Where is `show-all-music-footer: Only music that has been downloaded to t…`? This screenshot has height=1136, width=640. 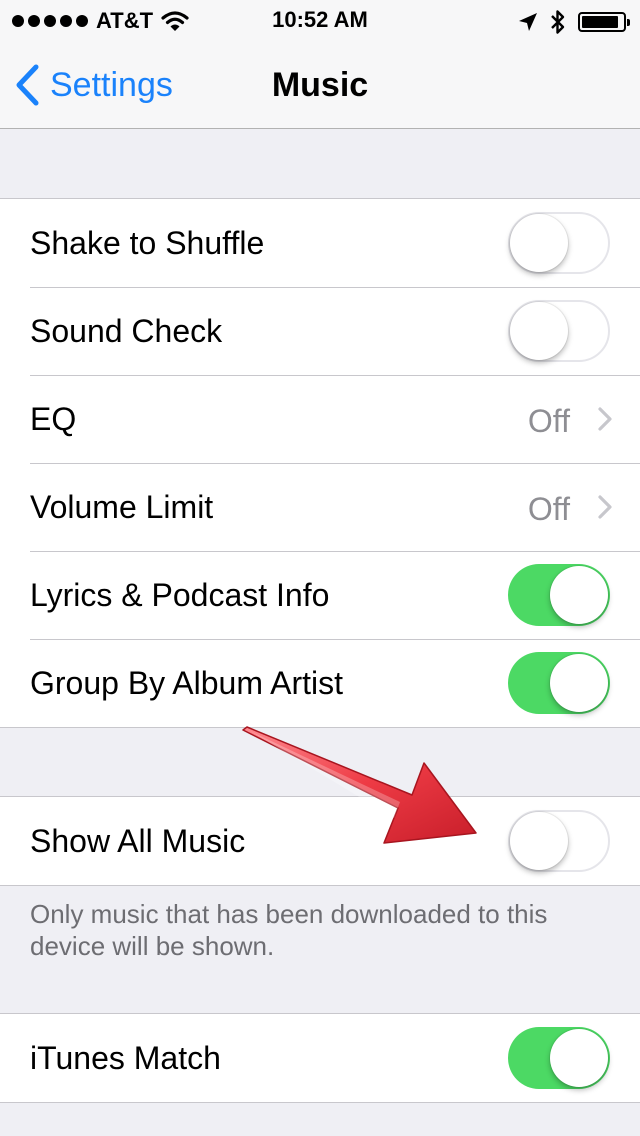
show-all-music-footer: Only music that has been downloaded to t… is located at coordinates (289, 930).